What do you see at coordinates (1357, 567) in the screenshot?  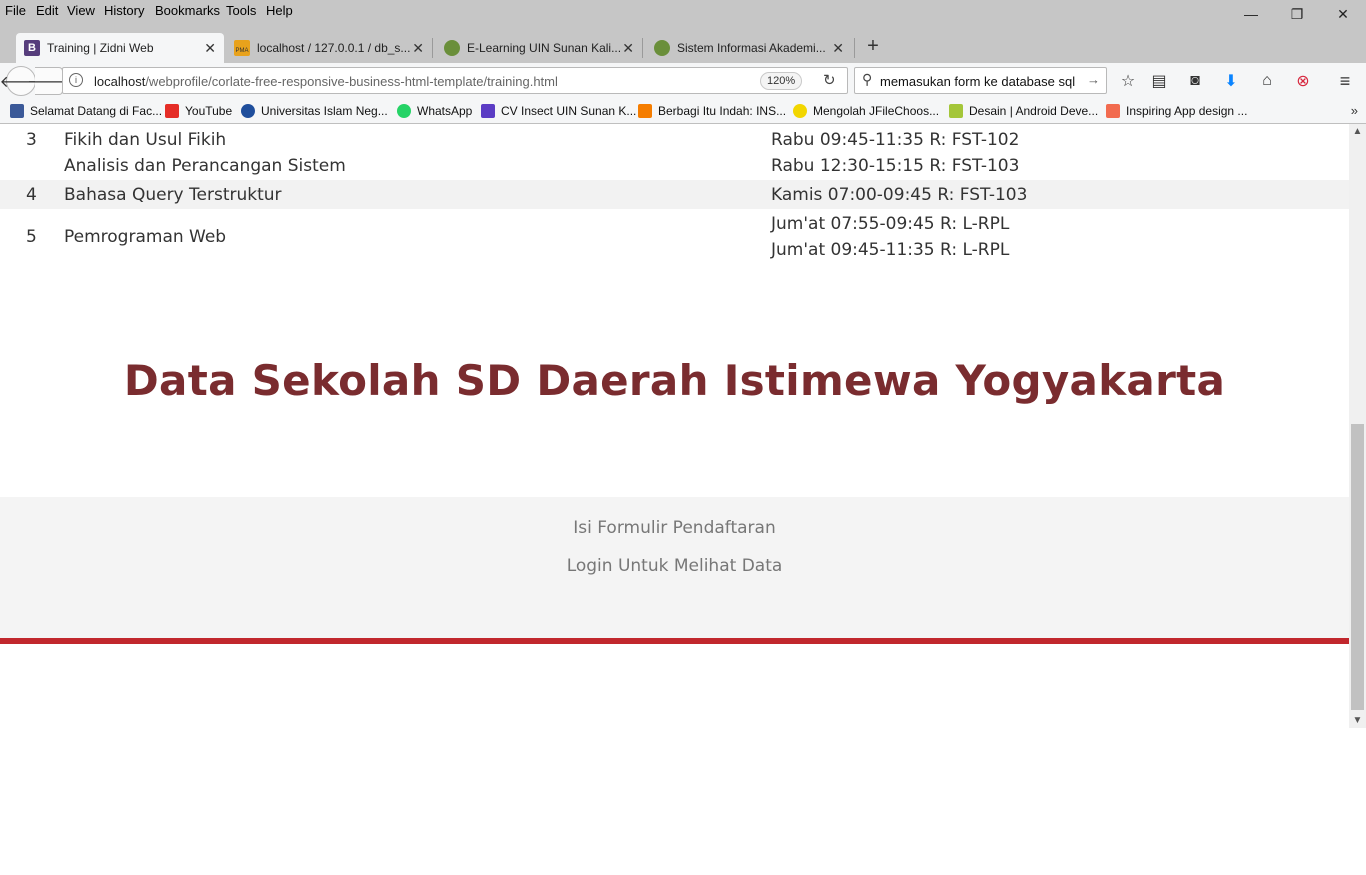 I see `scrollbar-thumb` at bounding box center [1357, 567].